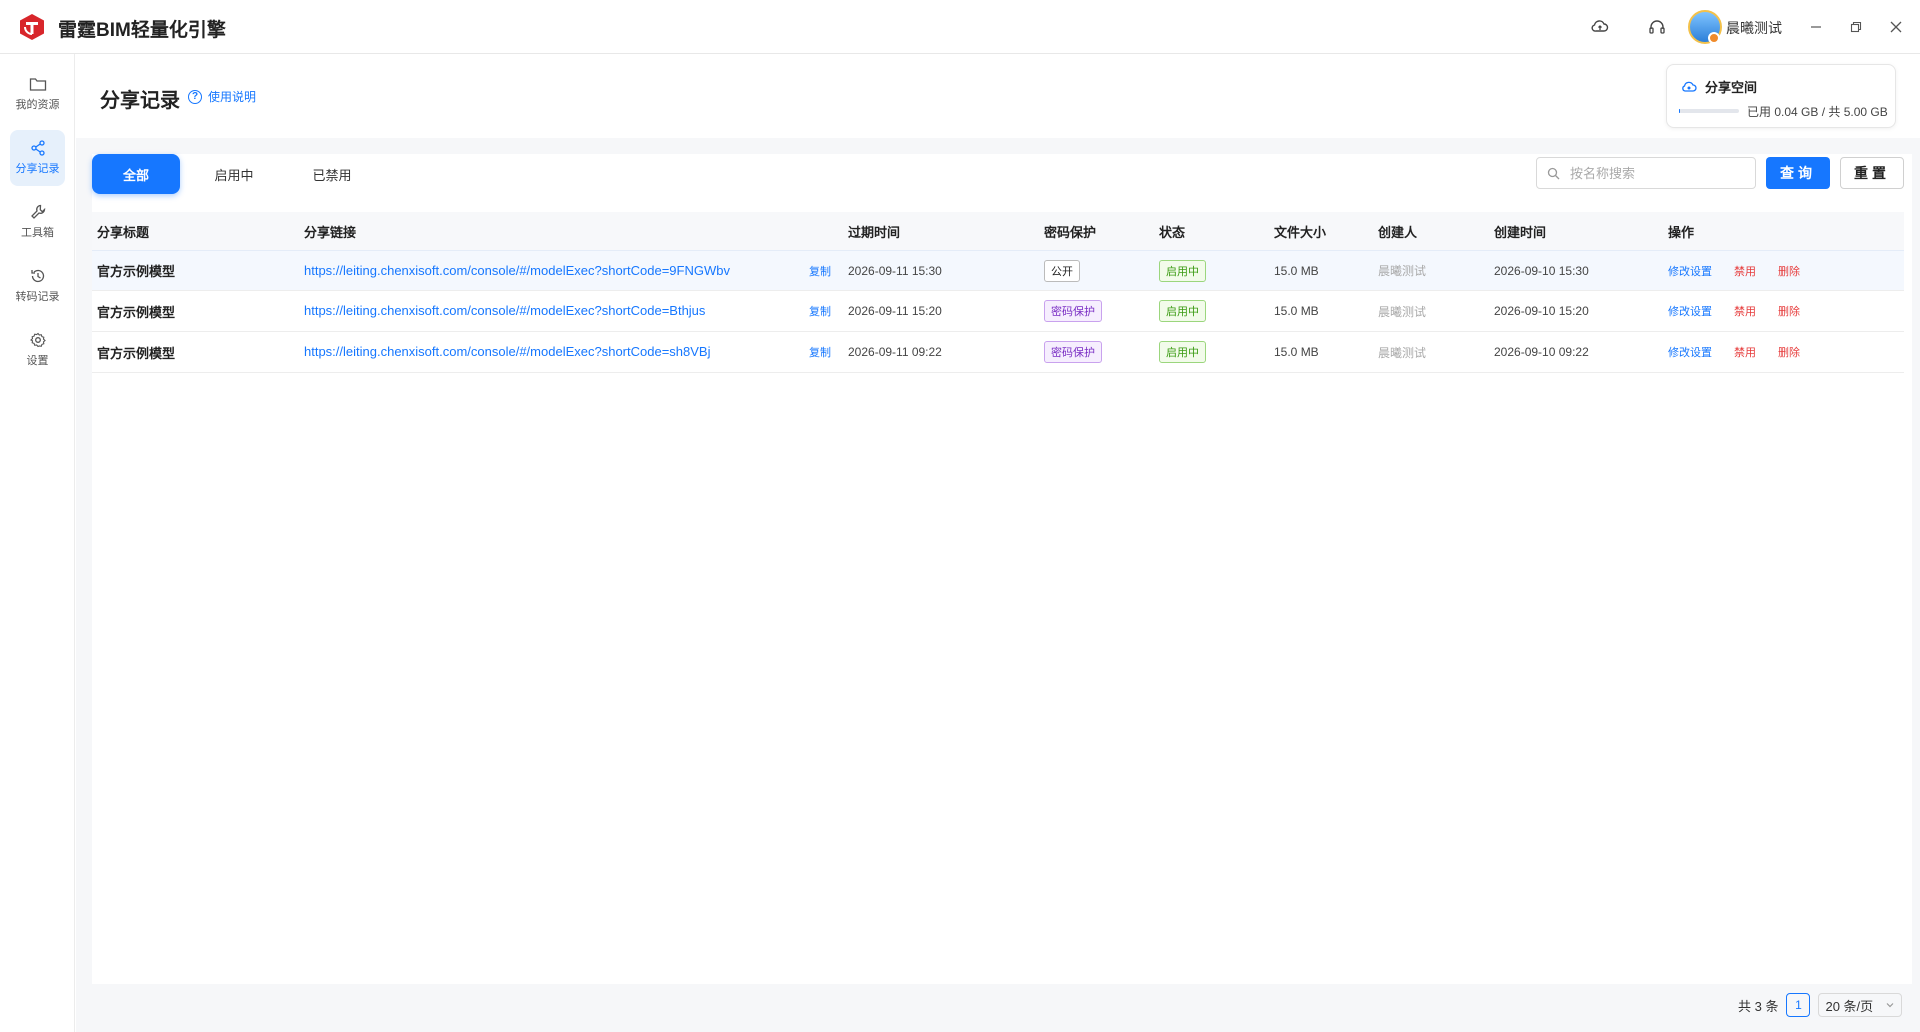  Describe the element at coordinates (1798, 173) in the screenshot. I see `query-button: 查询` at that location.